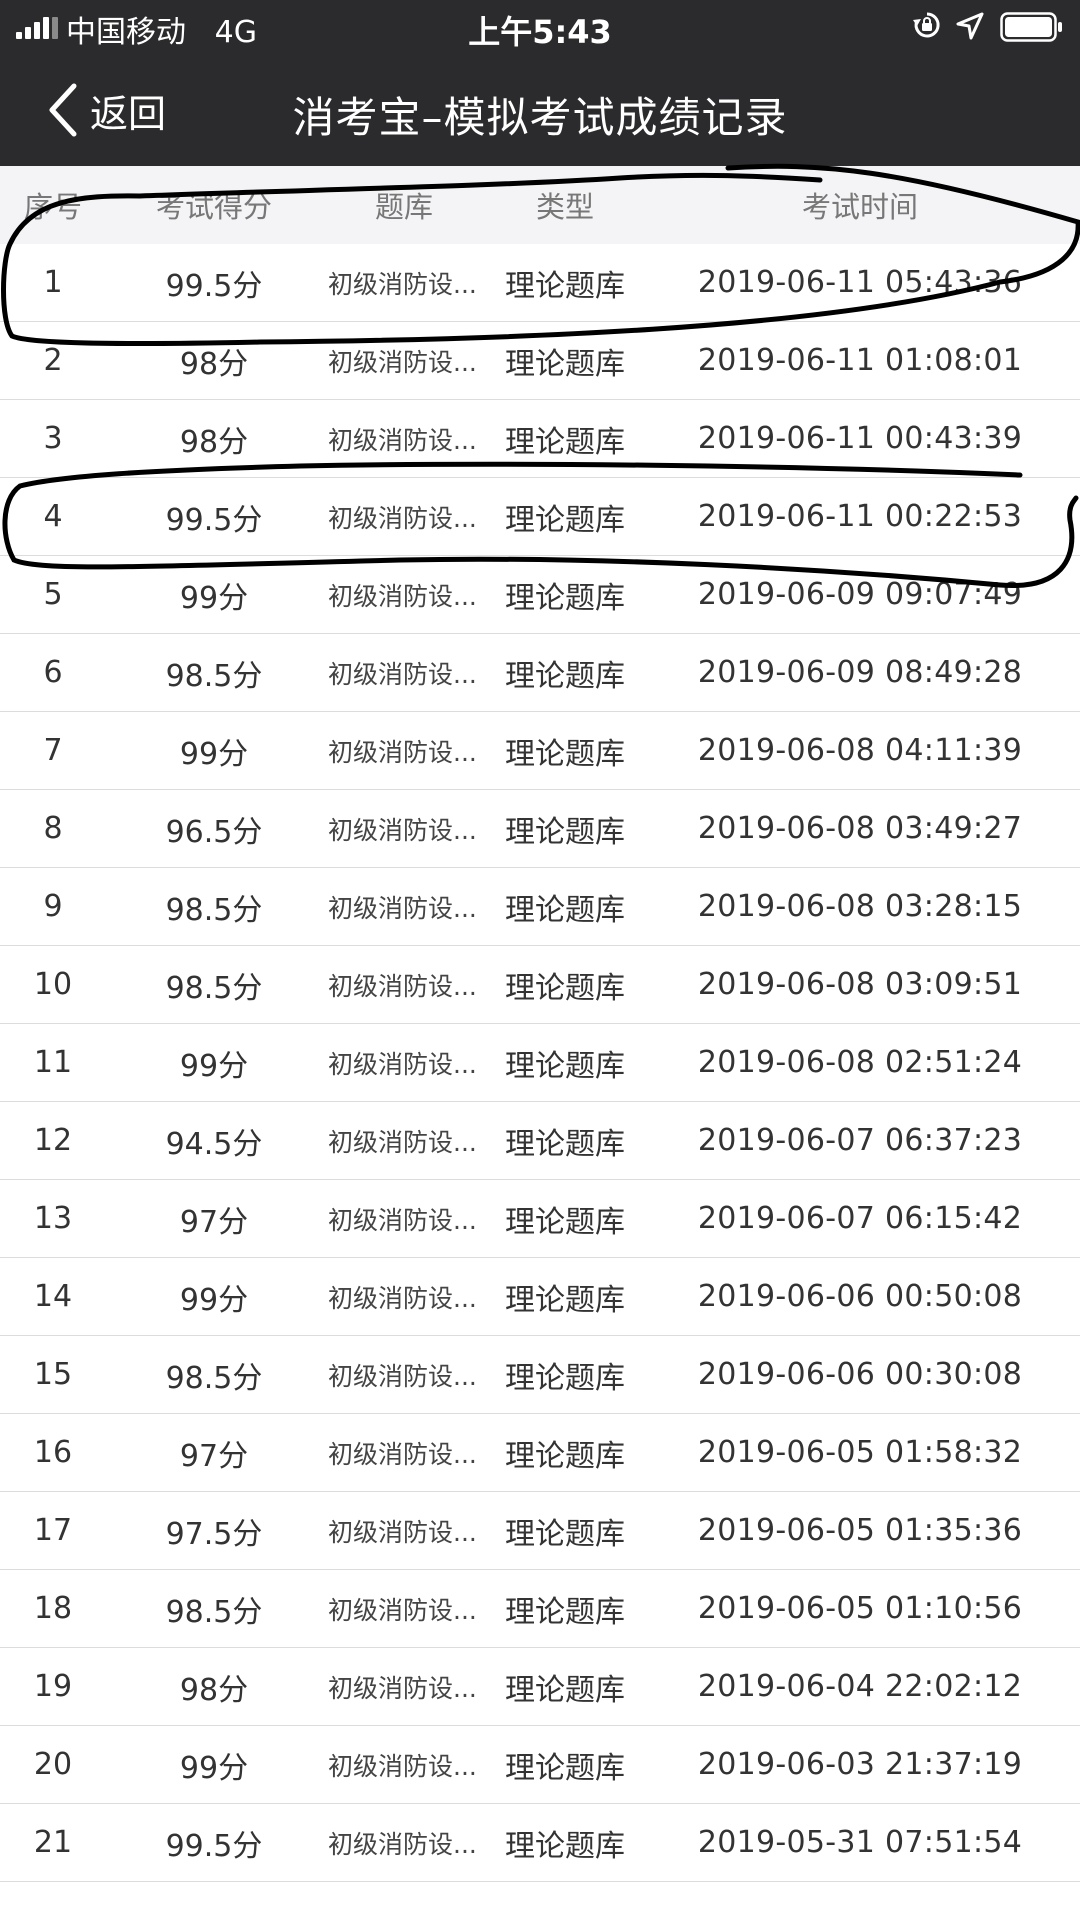  What do you see at coordinates (860, 1842) in the screenshot?
I see `row-time: 2019-05-31 07:51:54` at bounding box center [860, 1842].